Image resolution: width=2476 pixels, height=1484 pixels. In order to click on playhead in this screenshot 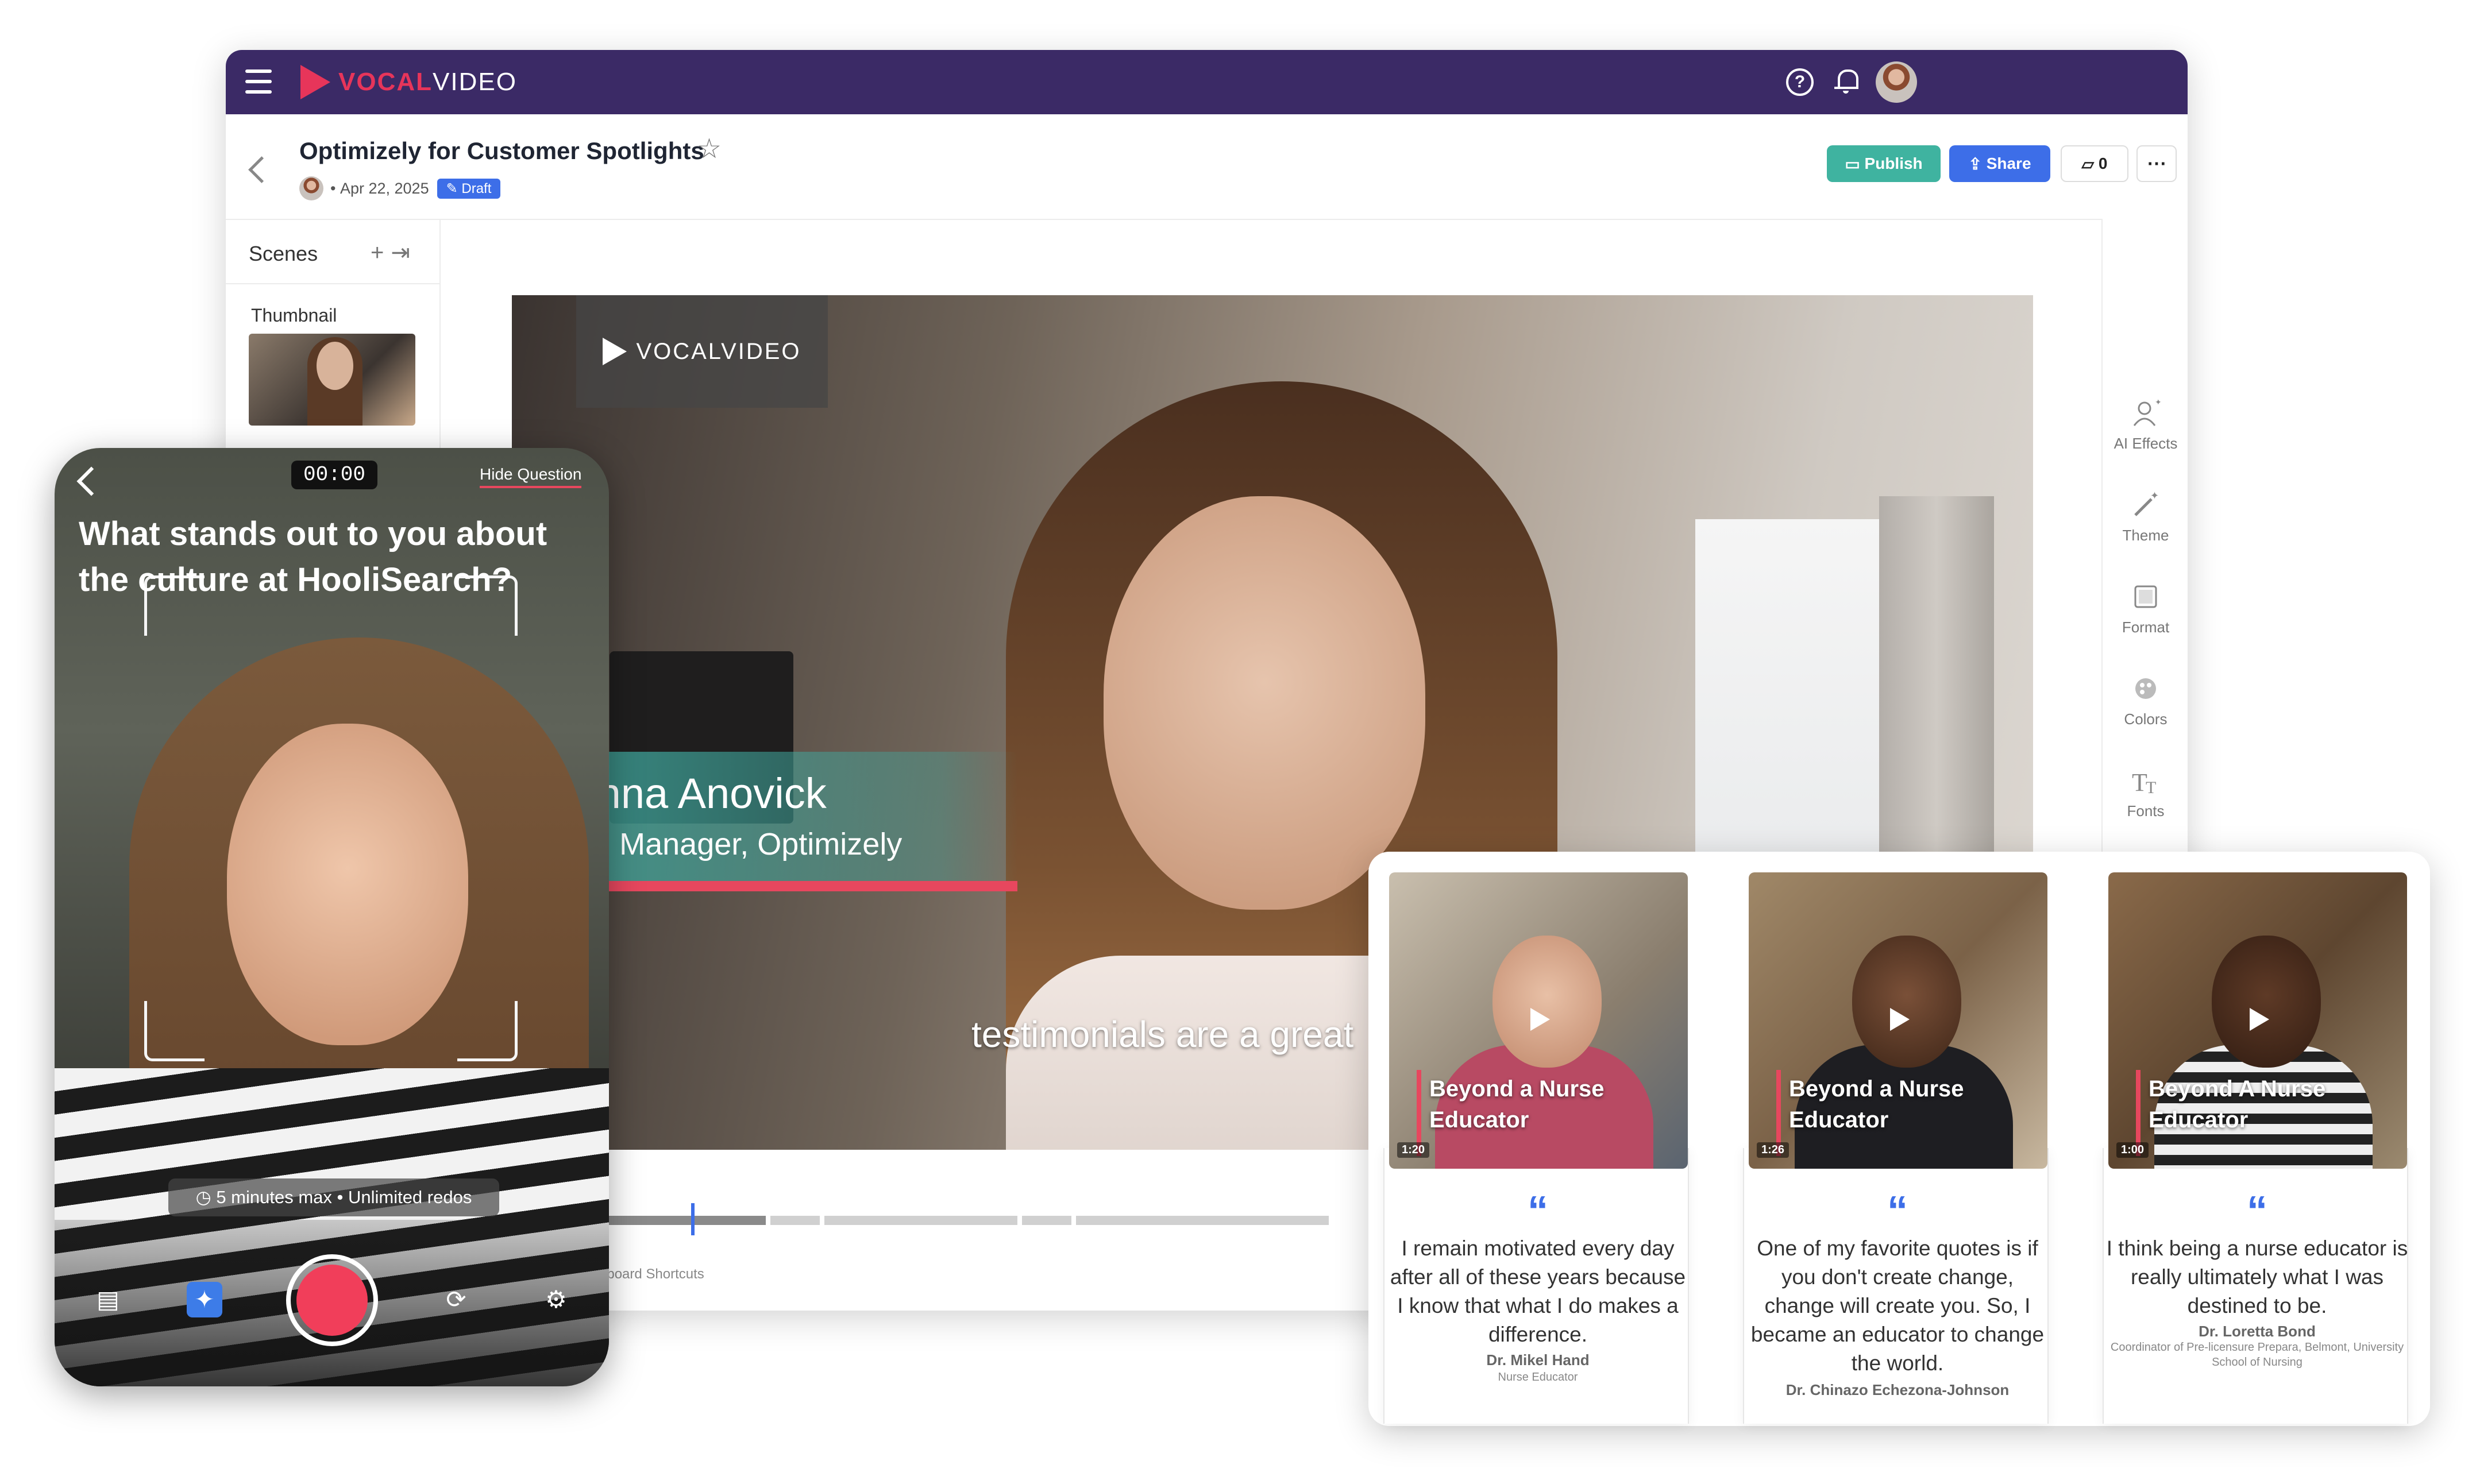, I will do `click(693, 1219)`.